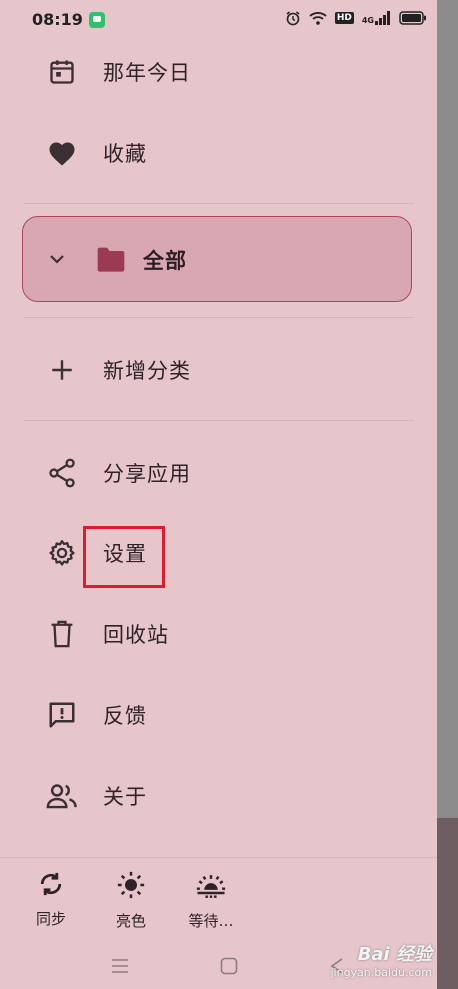 The width and height of the screenshot is (458, 989). What do you see at coordinates (218, 553) in the screenshot?
I see `menu-item-settings: 设置` at bounding box center [218, 553].